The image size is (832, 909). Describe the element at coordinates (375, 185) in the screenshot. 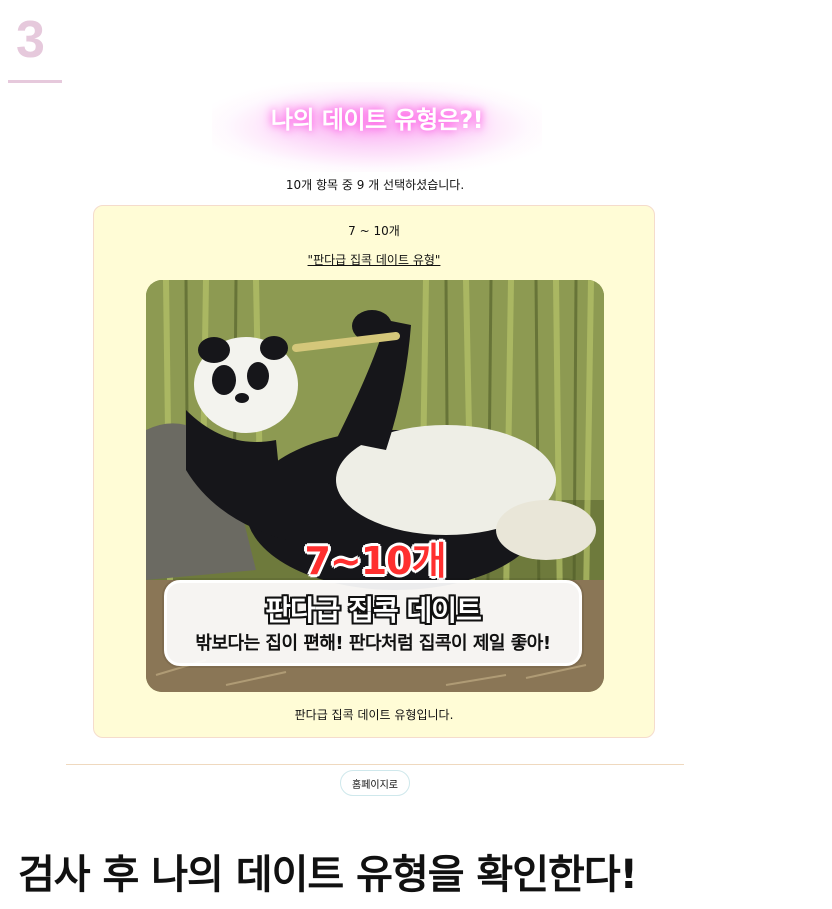

I see `selection-summary: 10개 항목 중 9 개 선택하셨습니다.` at that location.